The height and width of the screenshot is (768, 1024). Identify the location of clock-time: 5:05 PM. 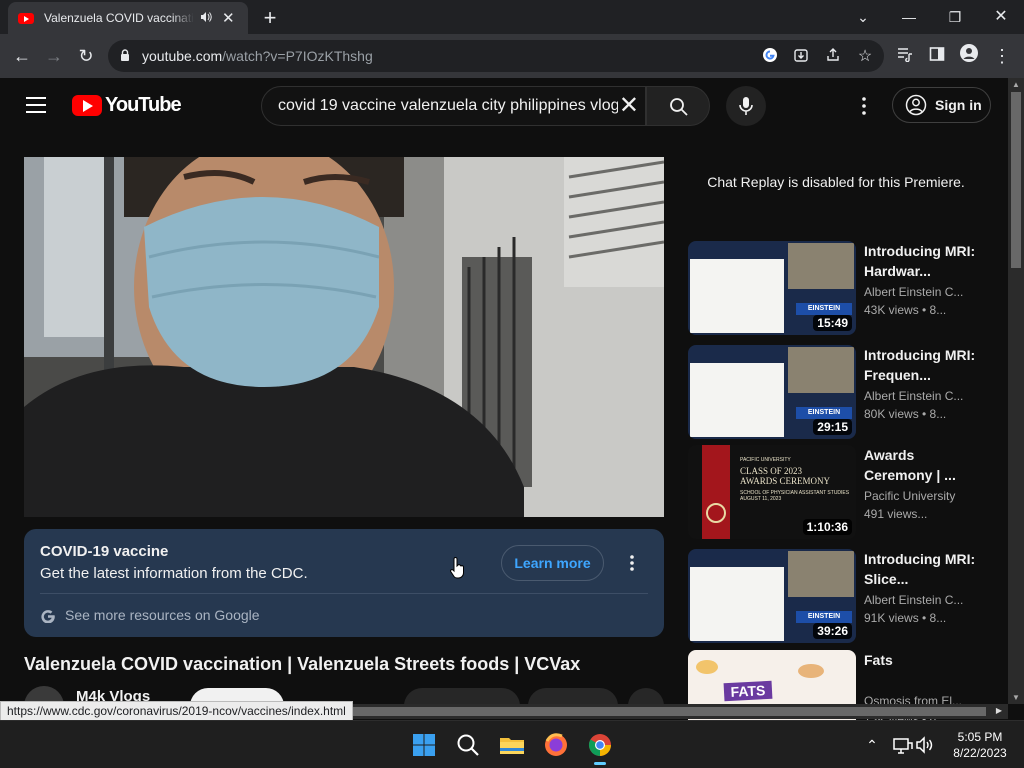
(980, 737).